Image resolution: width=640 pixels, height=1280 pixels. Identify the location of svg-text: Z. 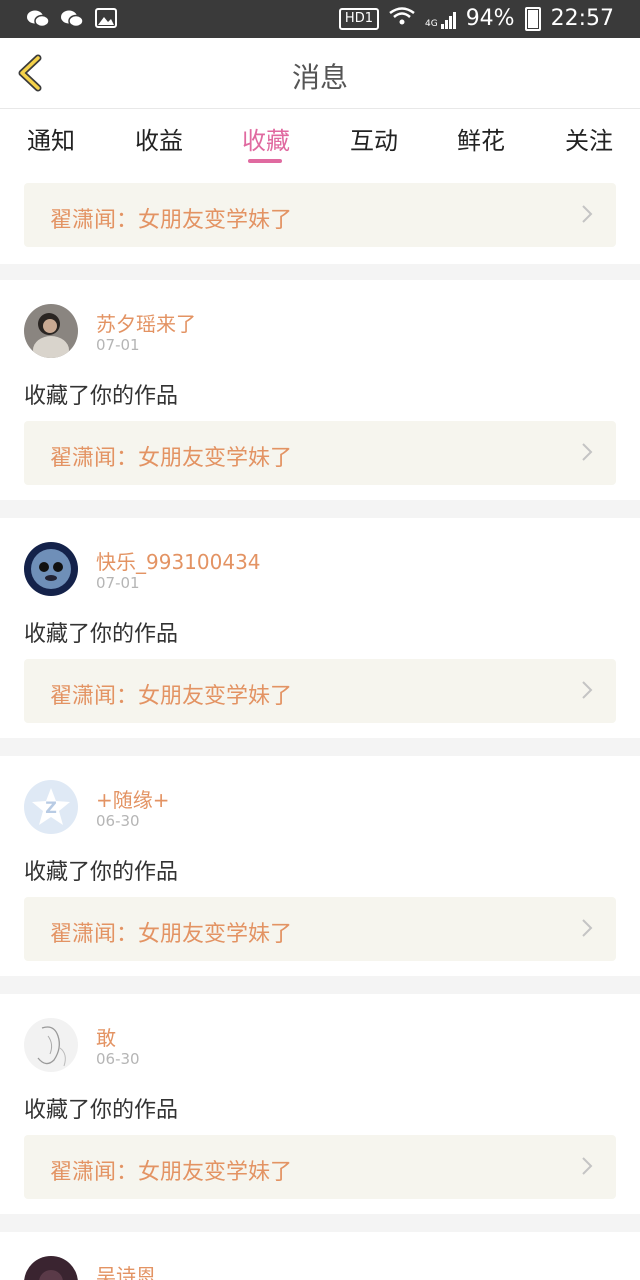
(51, 807).